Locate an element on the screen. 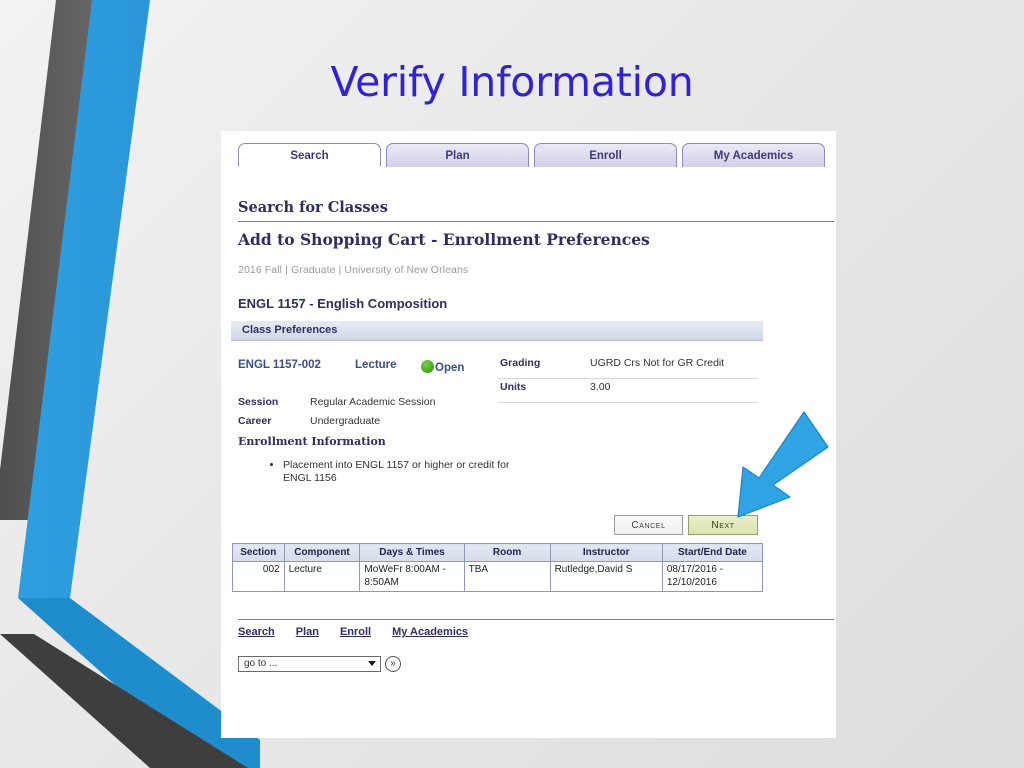  detail-units-value: 3.00 is located at coordinates (600, 387).